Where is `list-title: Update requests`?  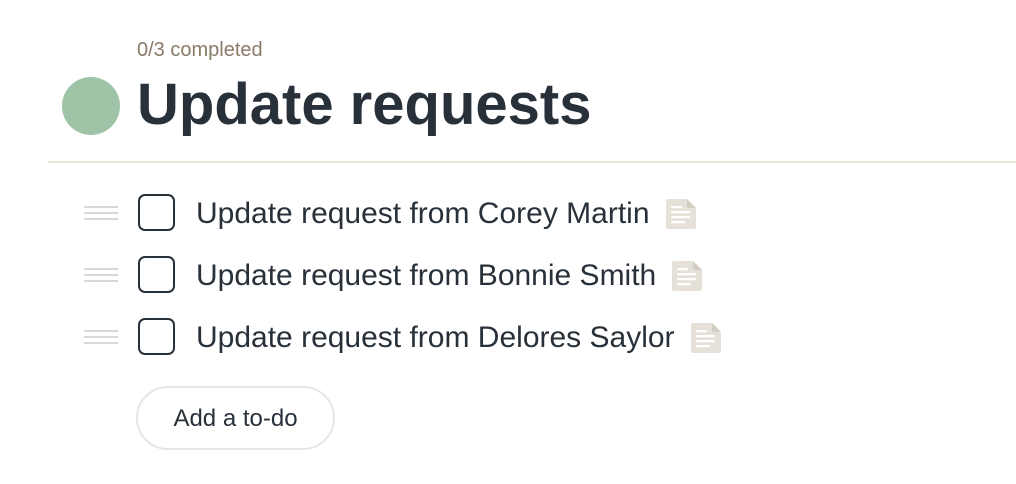 list-title: Update requests is located at coordinates (364, 104).